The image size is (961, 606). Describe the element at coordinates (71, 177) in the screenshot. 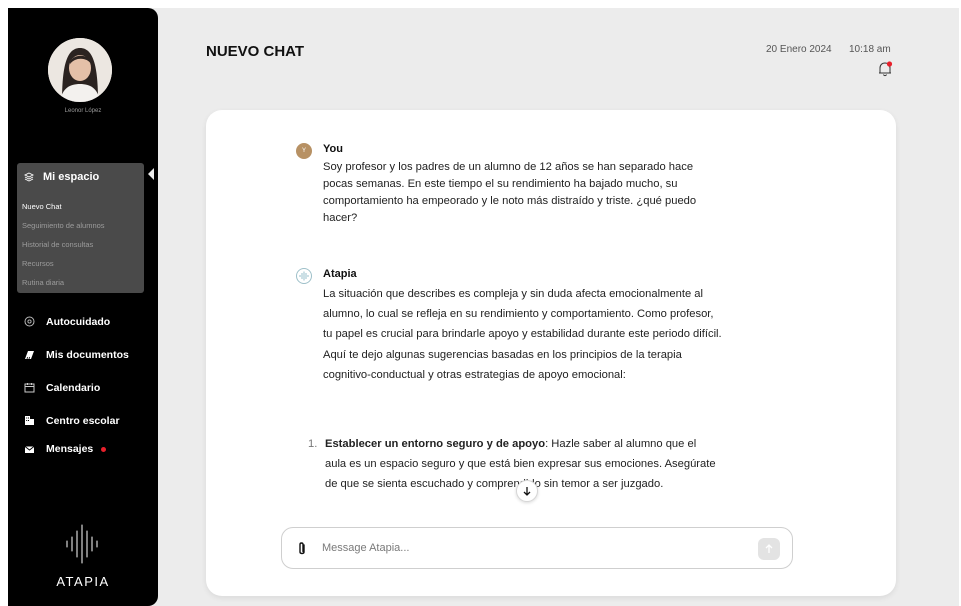

I see `my-space-label: Mi espacio` at that location.